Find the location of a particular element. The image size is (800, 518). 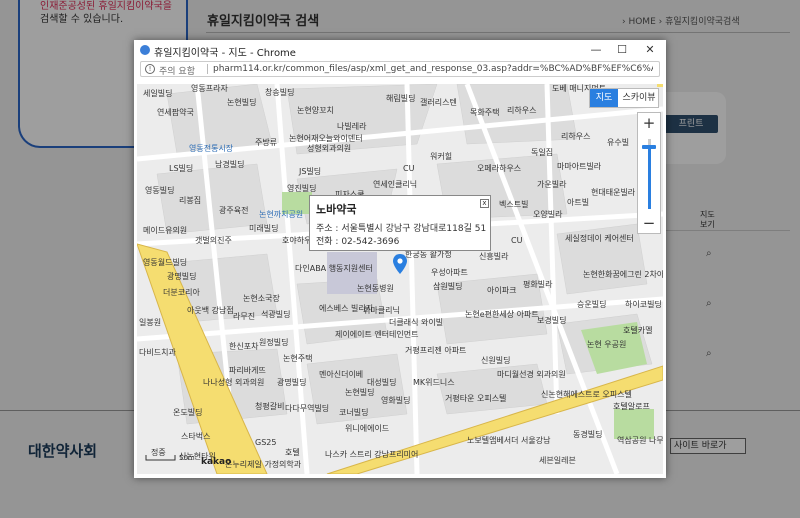

map-label: 다비드치과 is located at coordinates (157, 352).